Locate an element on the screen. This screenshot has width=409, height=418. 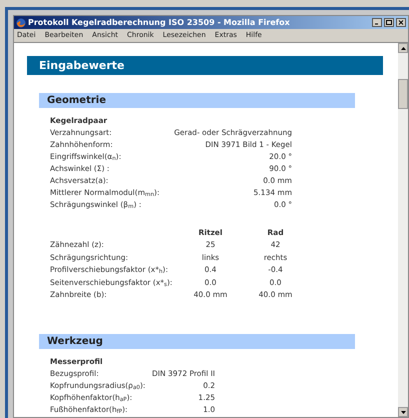
window-title: Protokoll Kegelradberechnung ISO 23509 - Mozilla Firefox is located at coordinates (159, 22).